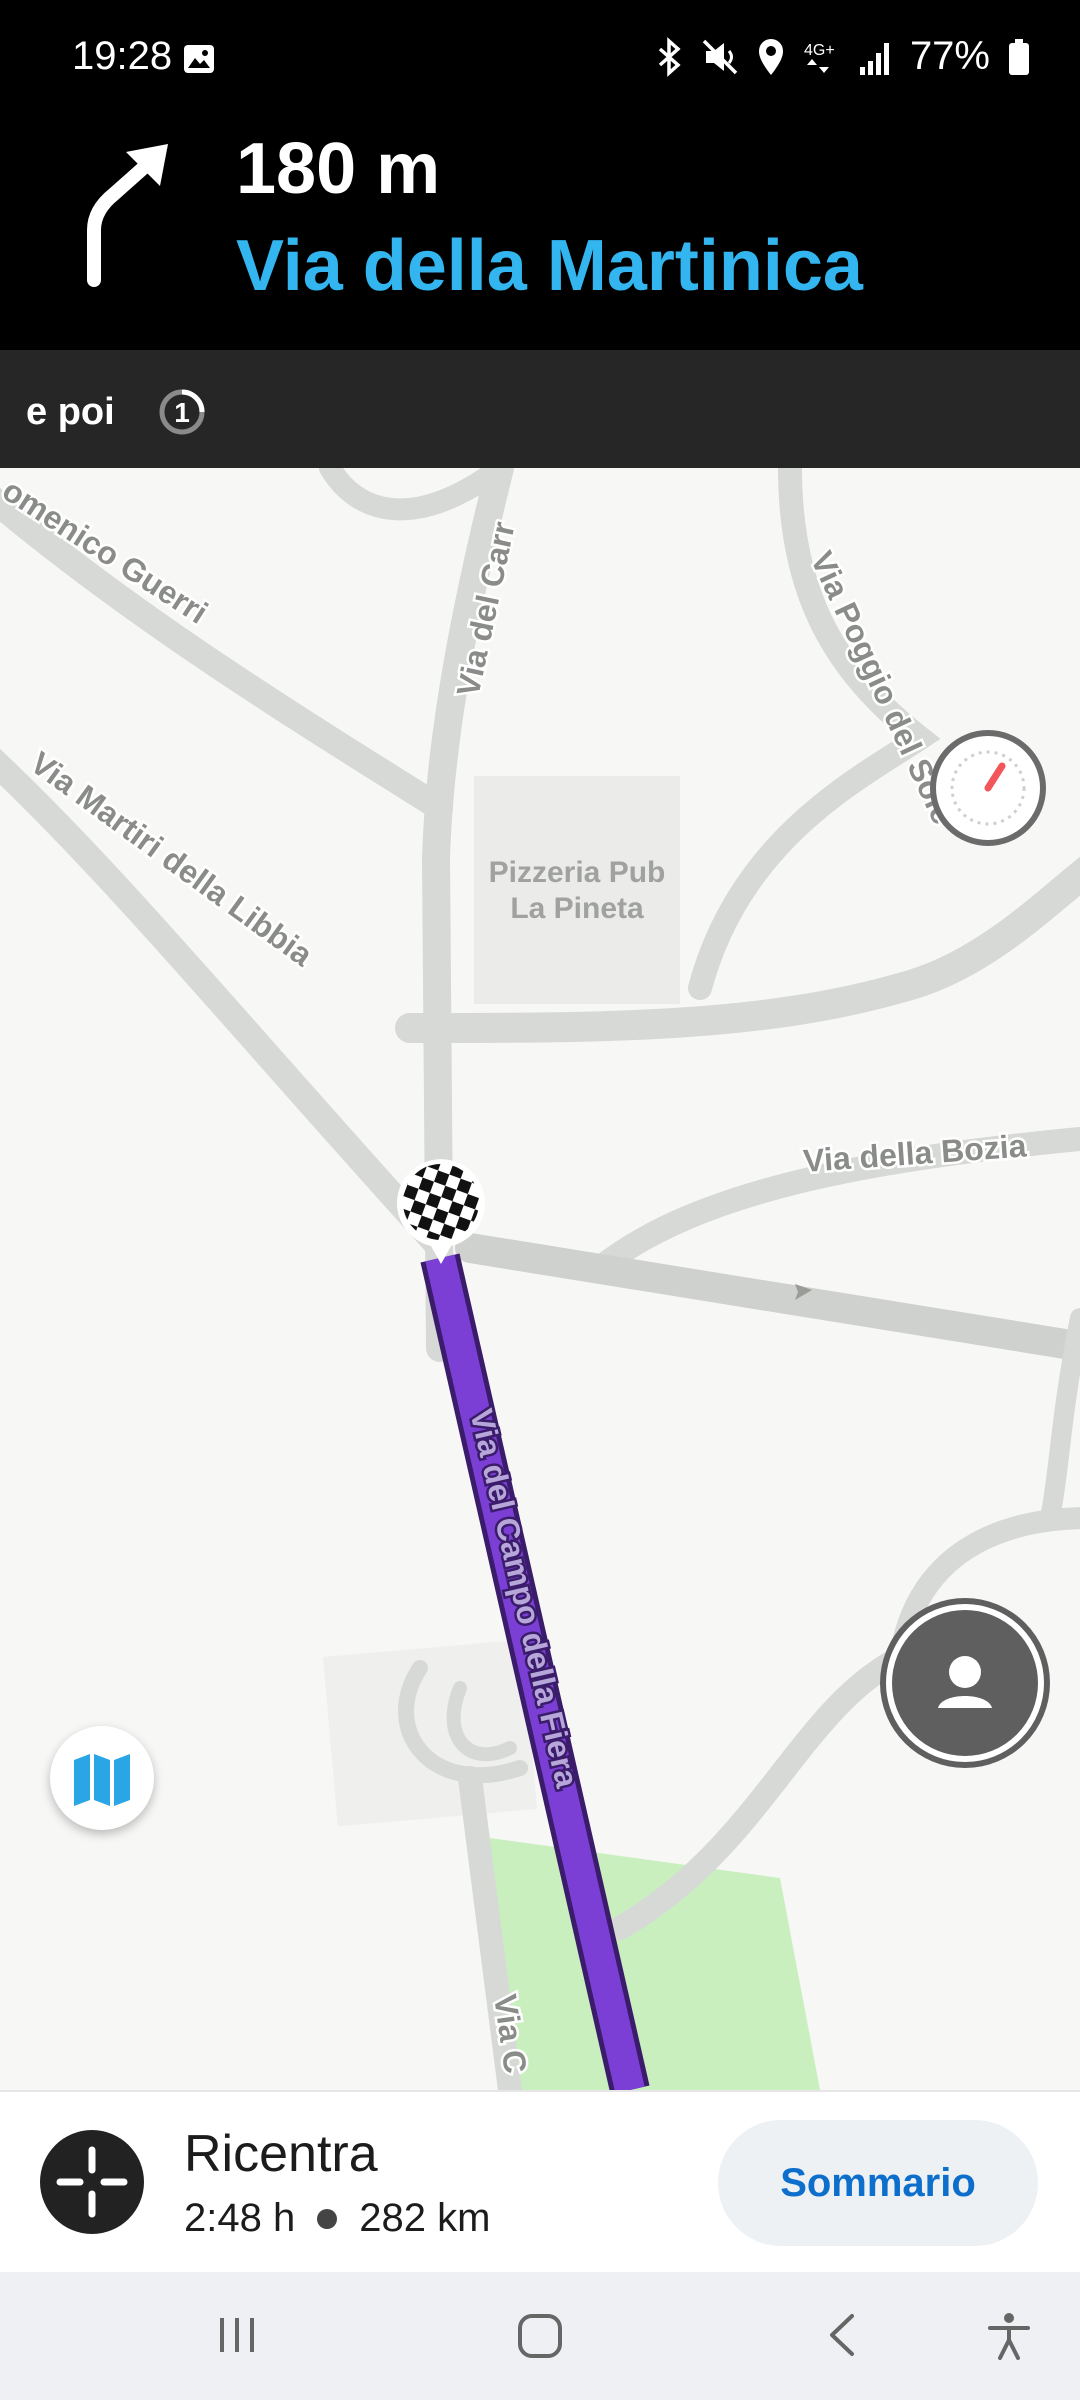  What do you see at coordinates (240, 2218) in the screenshot?
I see `trip-duration: 2:48 h` at bounding box center [240, 2218].